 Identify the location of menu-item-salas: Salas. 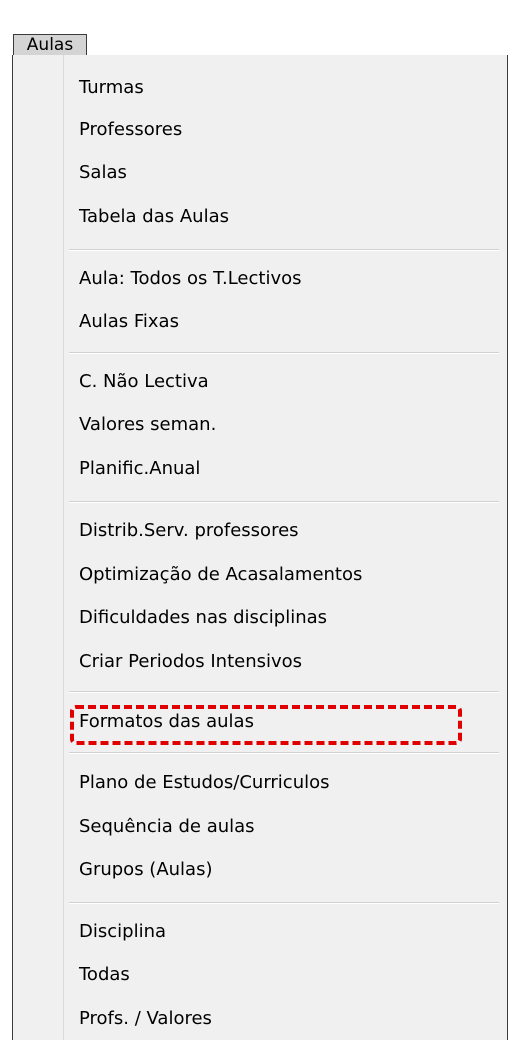
(103, 173).